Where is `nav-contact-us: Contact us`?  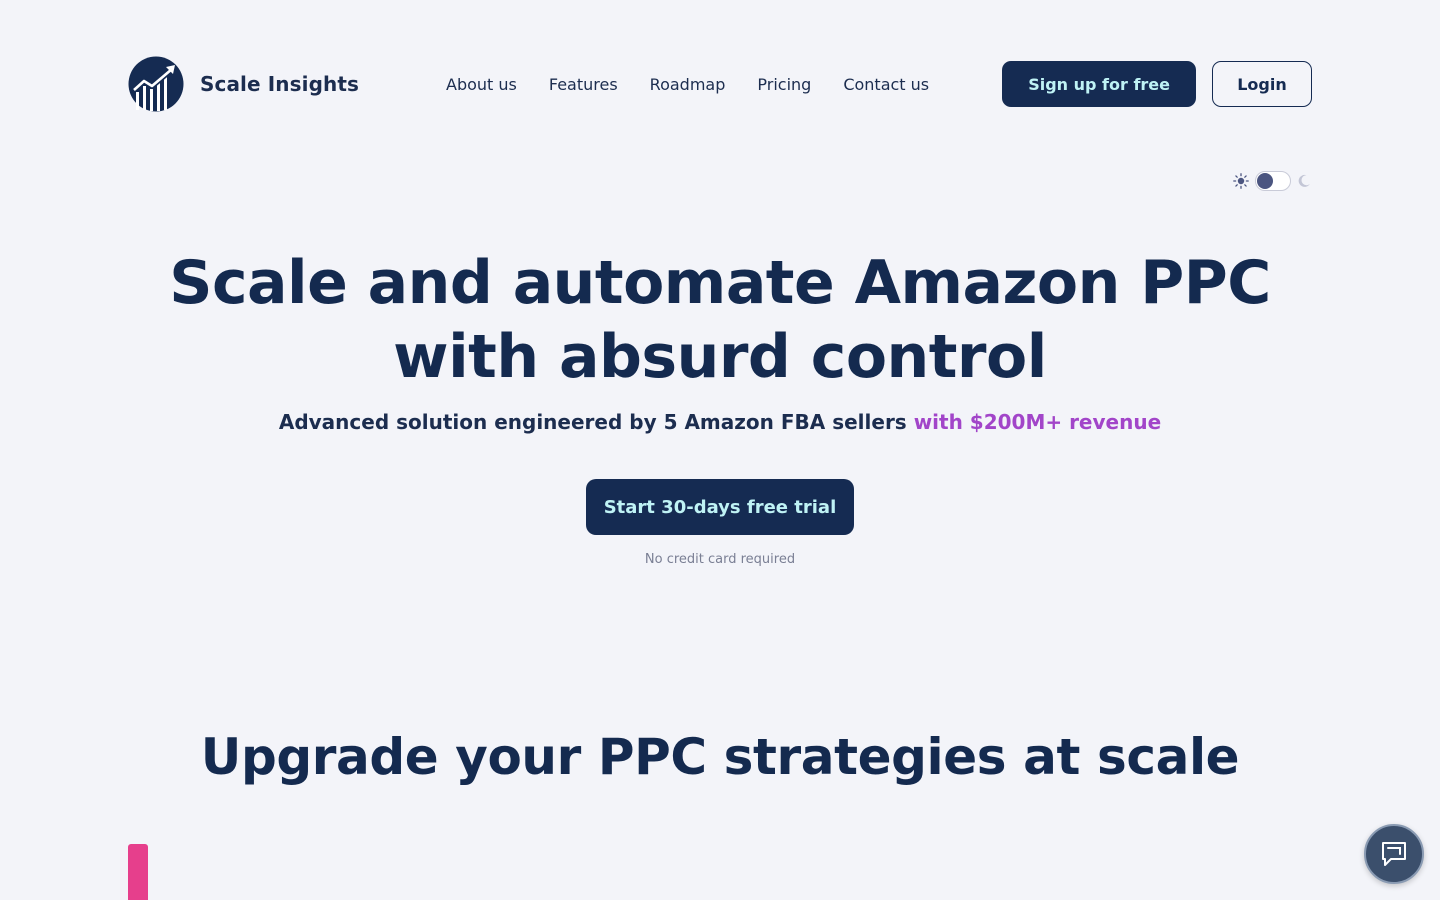 nav-contact-us: Contact us is located at coordinates (886, 84).